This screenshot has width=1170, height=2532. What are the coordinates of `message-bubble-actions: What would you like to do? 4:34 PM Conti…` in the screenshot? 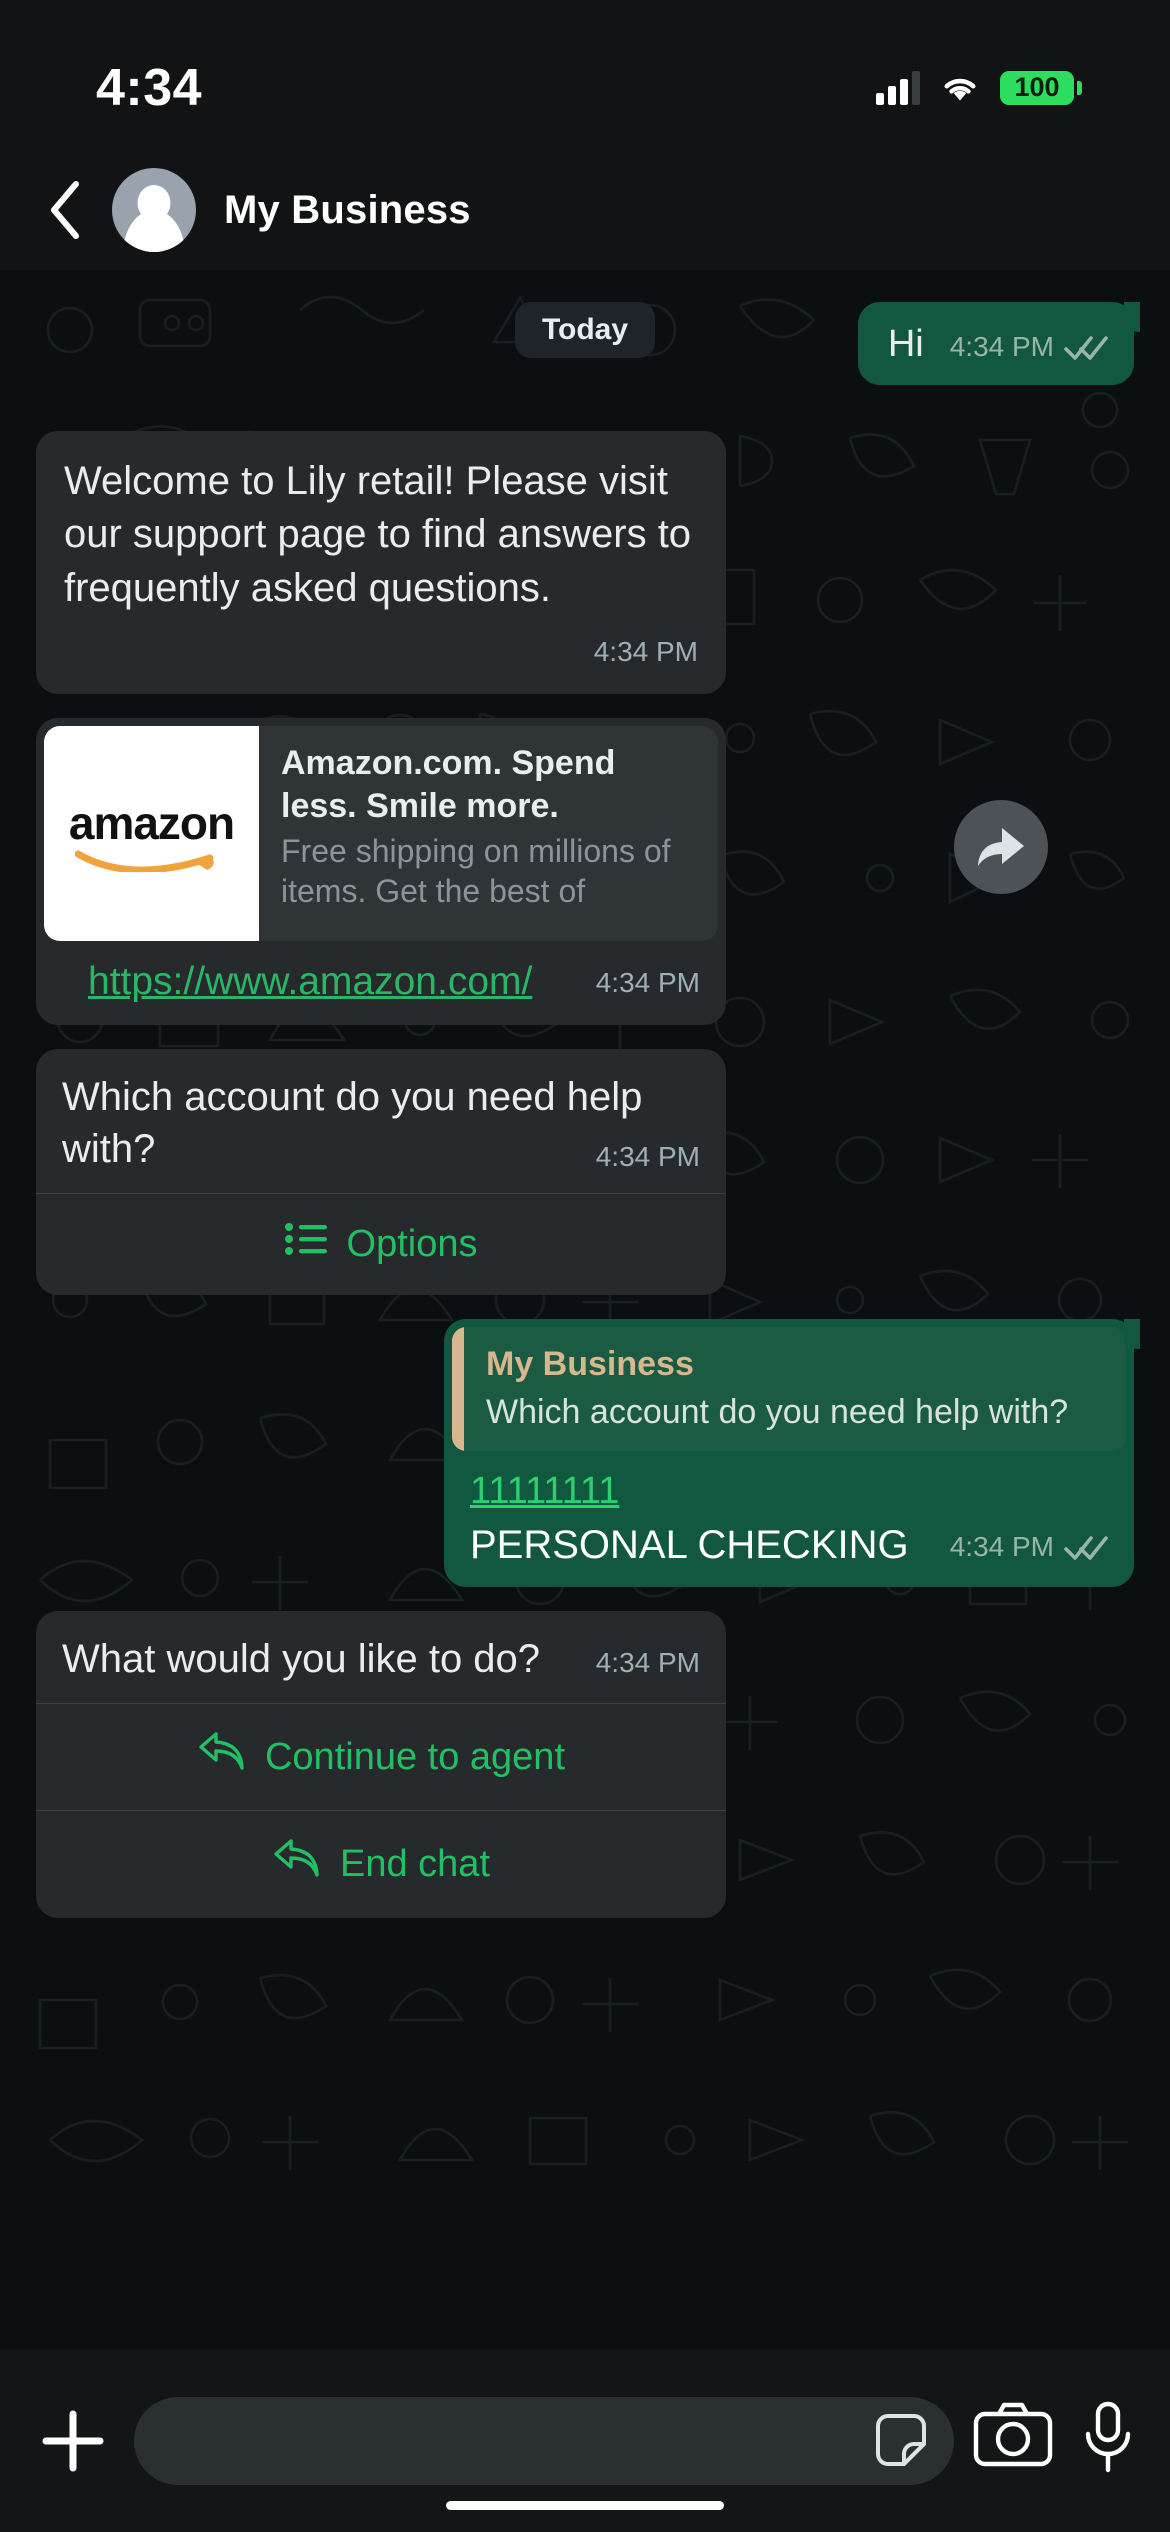 It's located at (381, 1764).